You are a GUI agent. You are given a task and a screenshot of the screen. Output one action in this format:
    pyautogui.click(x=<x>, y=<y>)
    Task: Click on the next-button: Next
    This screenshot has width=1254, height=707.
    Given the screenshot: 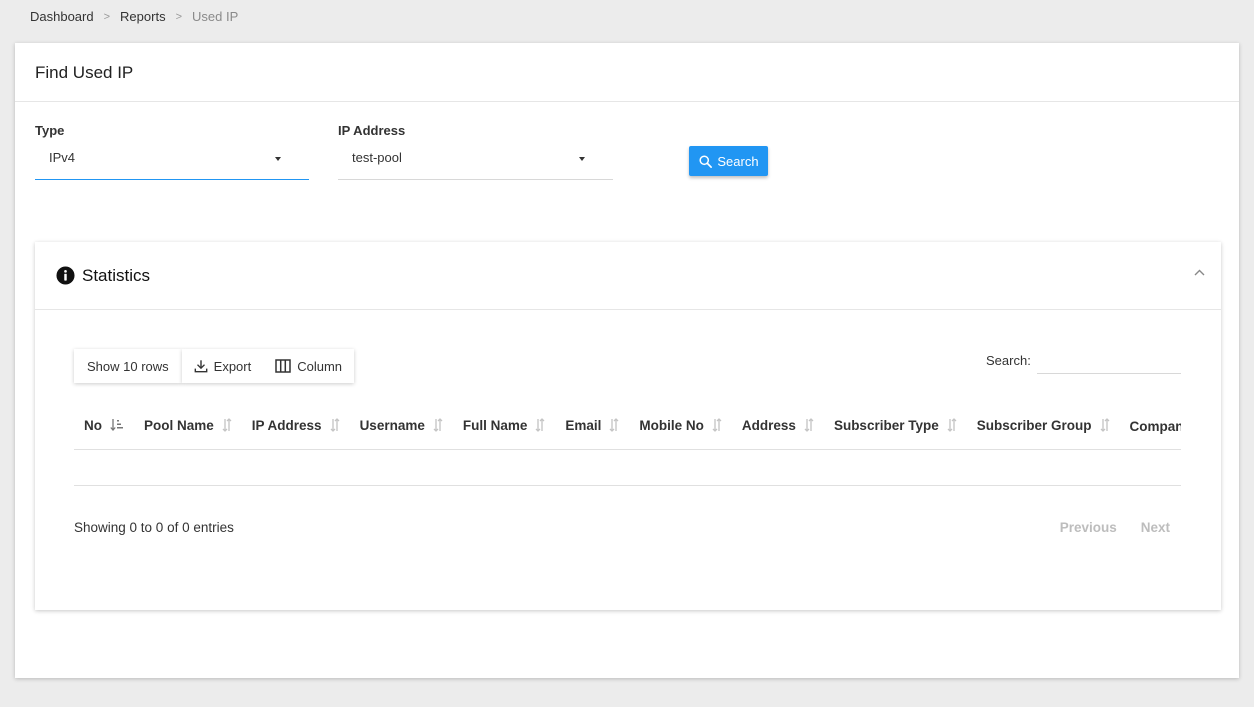 What is the action you would take?
    pyautogui.click(x=1155, y=527)
    